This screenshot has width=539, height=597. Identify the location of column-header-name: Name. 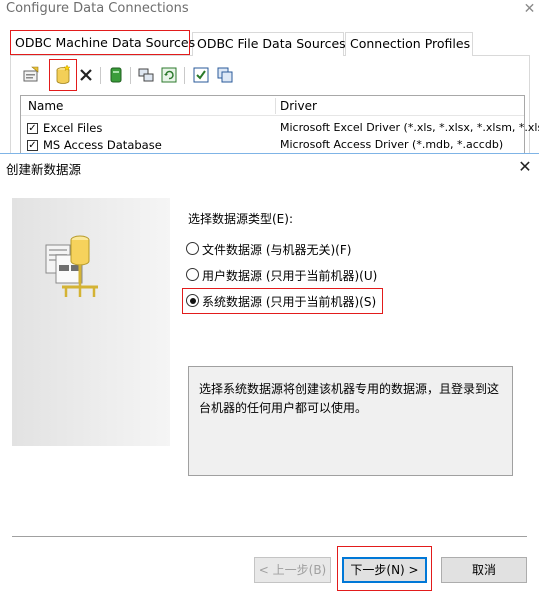
(45, 106).